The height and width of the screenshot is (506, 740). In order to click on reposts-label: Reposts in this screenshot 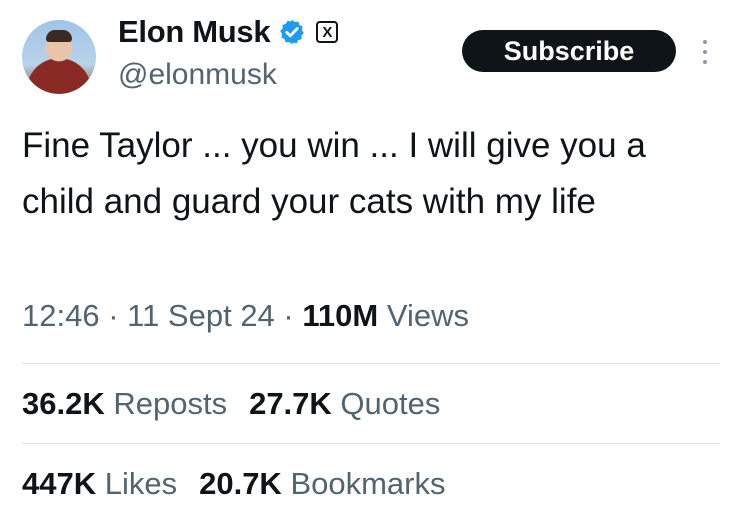, I will do `click(166, 403)`.